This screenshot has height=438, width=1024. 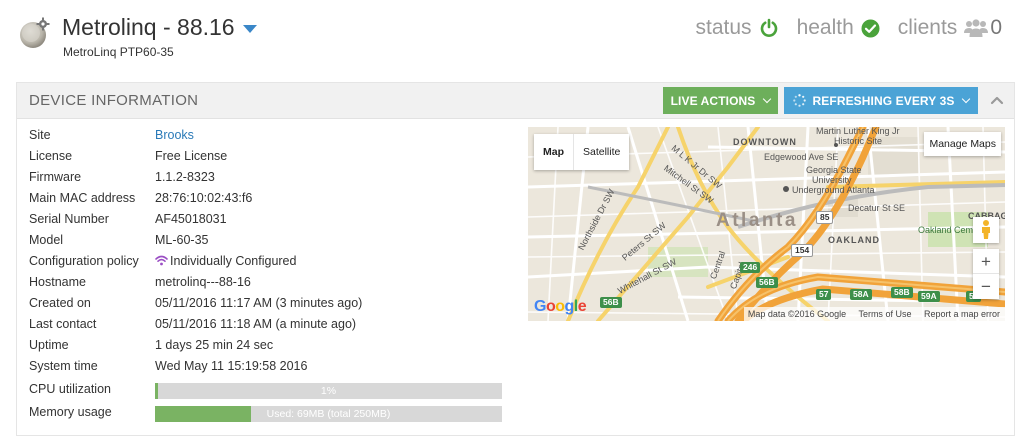 I want to click on info-label: License, so click(x=51, y=156).